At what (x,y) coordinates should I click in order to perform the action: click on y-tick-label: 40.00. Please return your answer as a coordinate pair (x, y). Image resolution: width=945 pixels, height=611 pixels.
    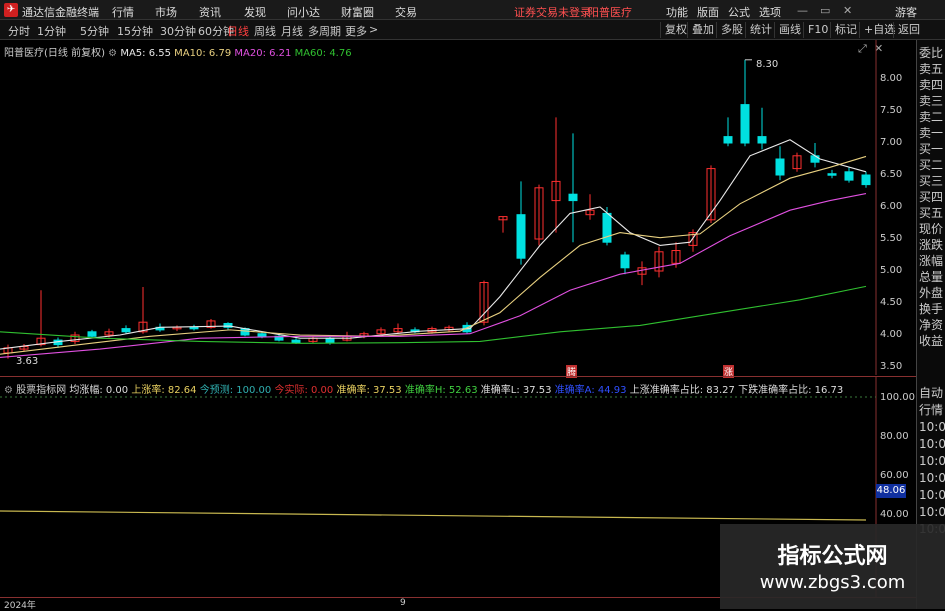
    Looking at the image, I should click on (894, 514).